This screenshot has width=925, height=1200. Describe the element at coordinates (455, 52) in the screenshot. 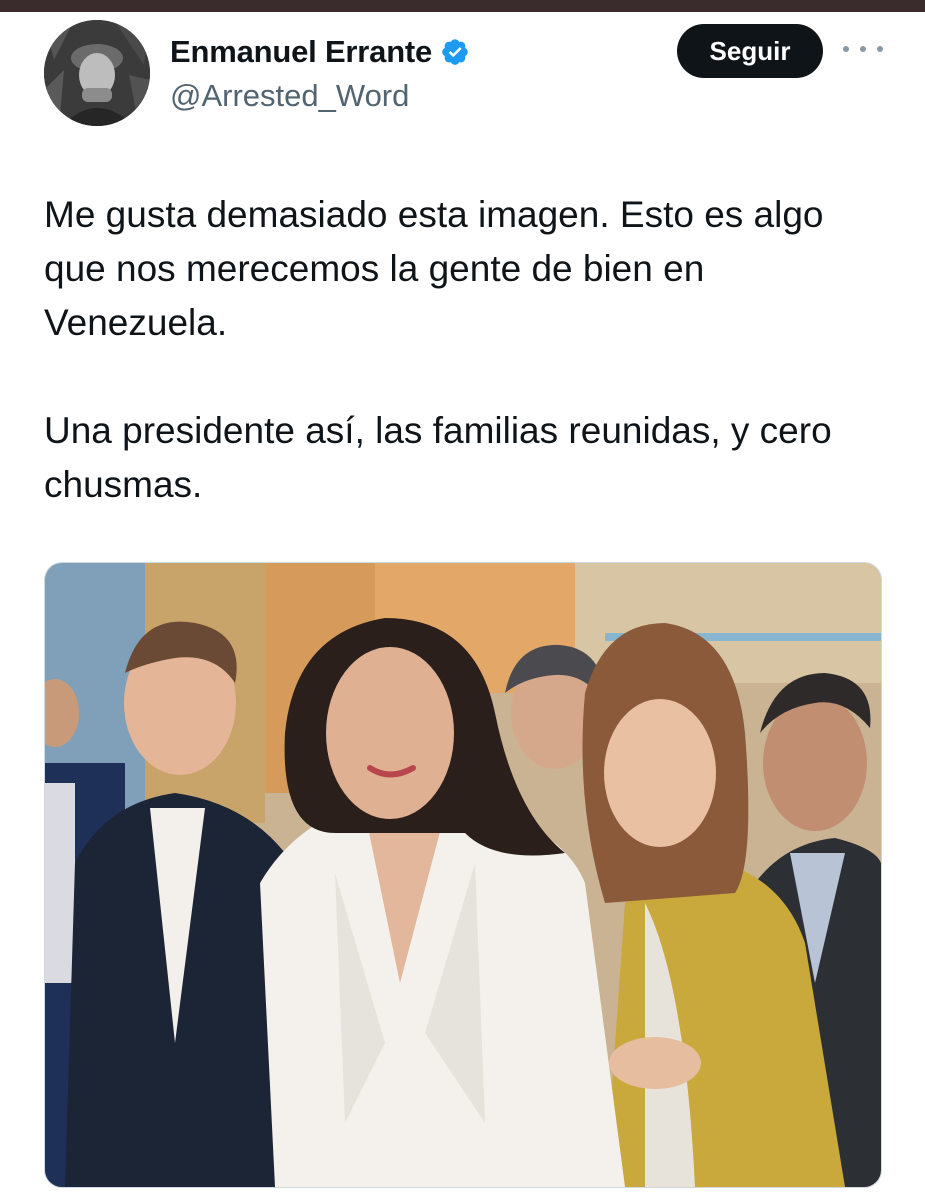

I see `verified-badge-icon` at that location.